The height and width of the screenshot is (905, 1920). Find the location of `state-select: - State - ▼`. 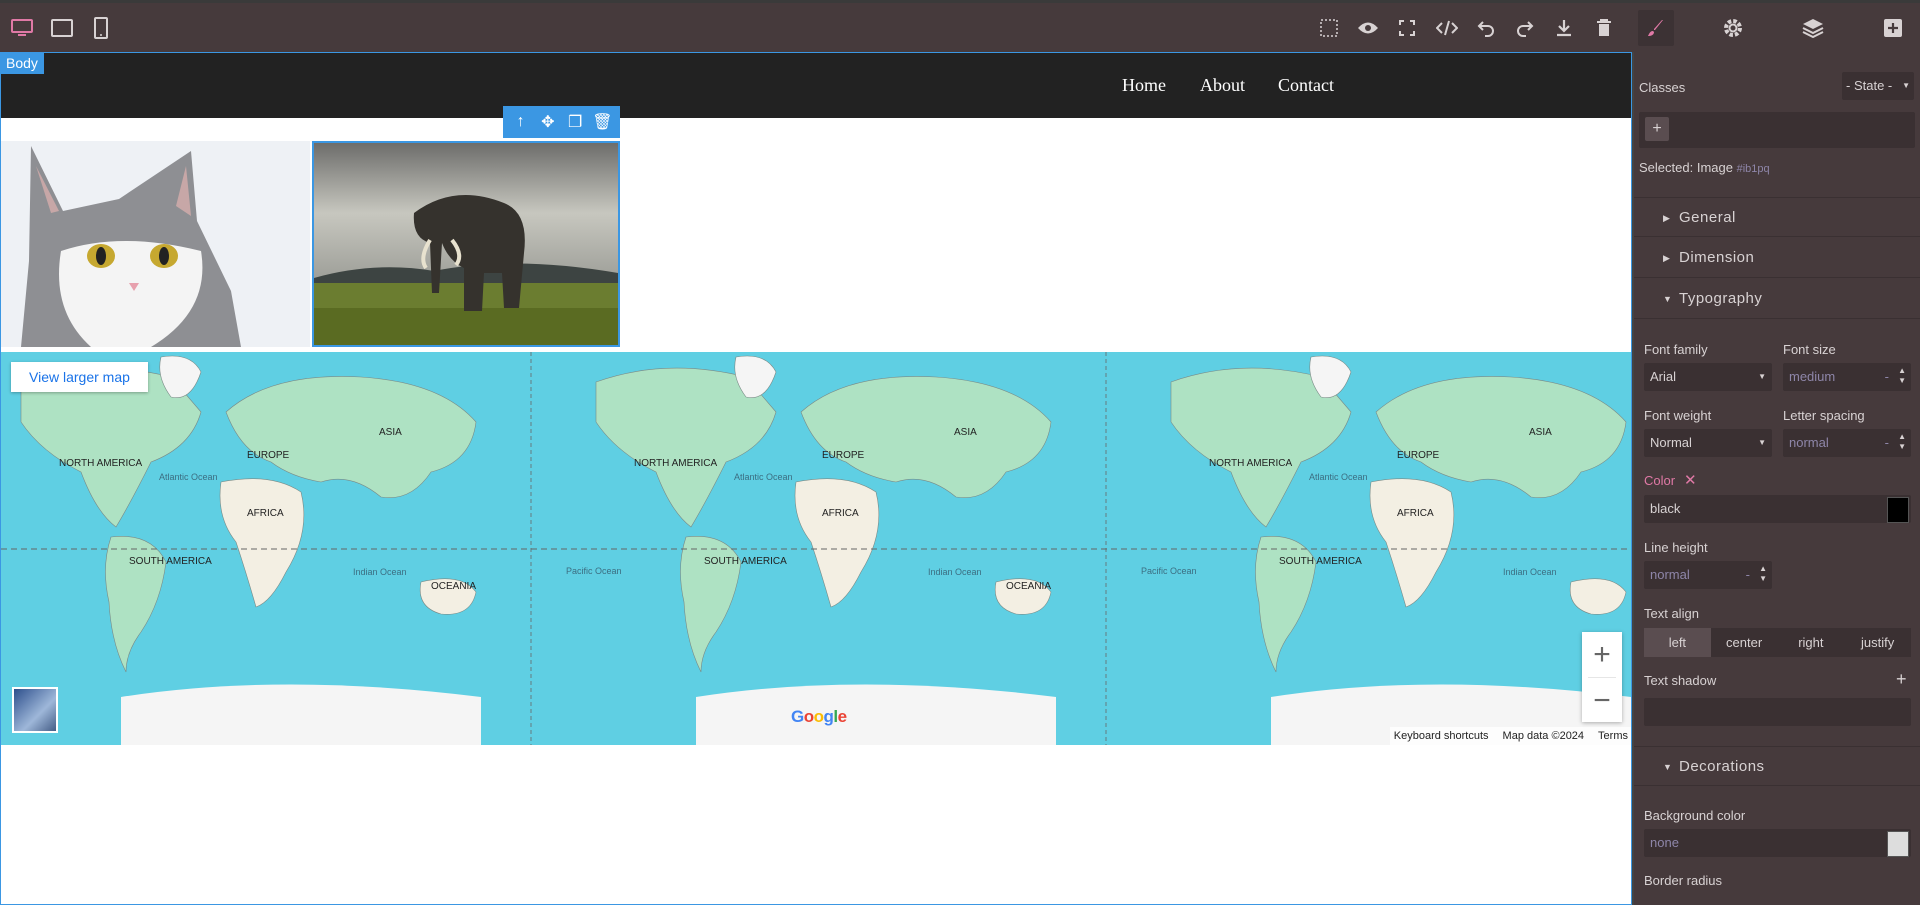

state-select: - State - ▼ is located at coordinates (1878, 86).